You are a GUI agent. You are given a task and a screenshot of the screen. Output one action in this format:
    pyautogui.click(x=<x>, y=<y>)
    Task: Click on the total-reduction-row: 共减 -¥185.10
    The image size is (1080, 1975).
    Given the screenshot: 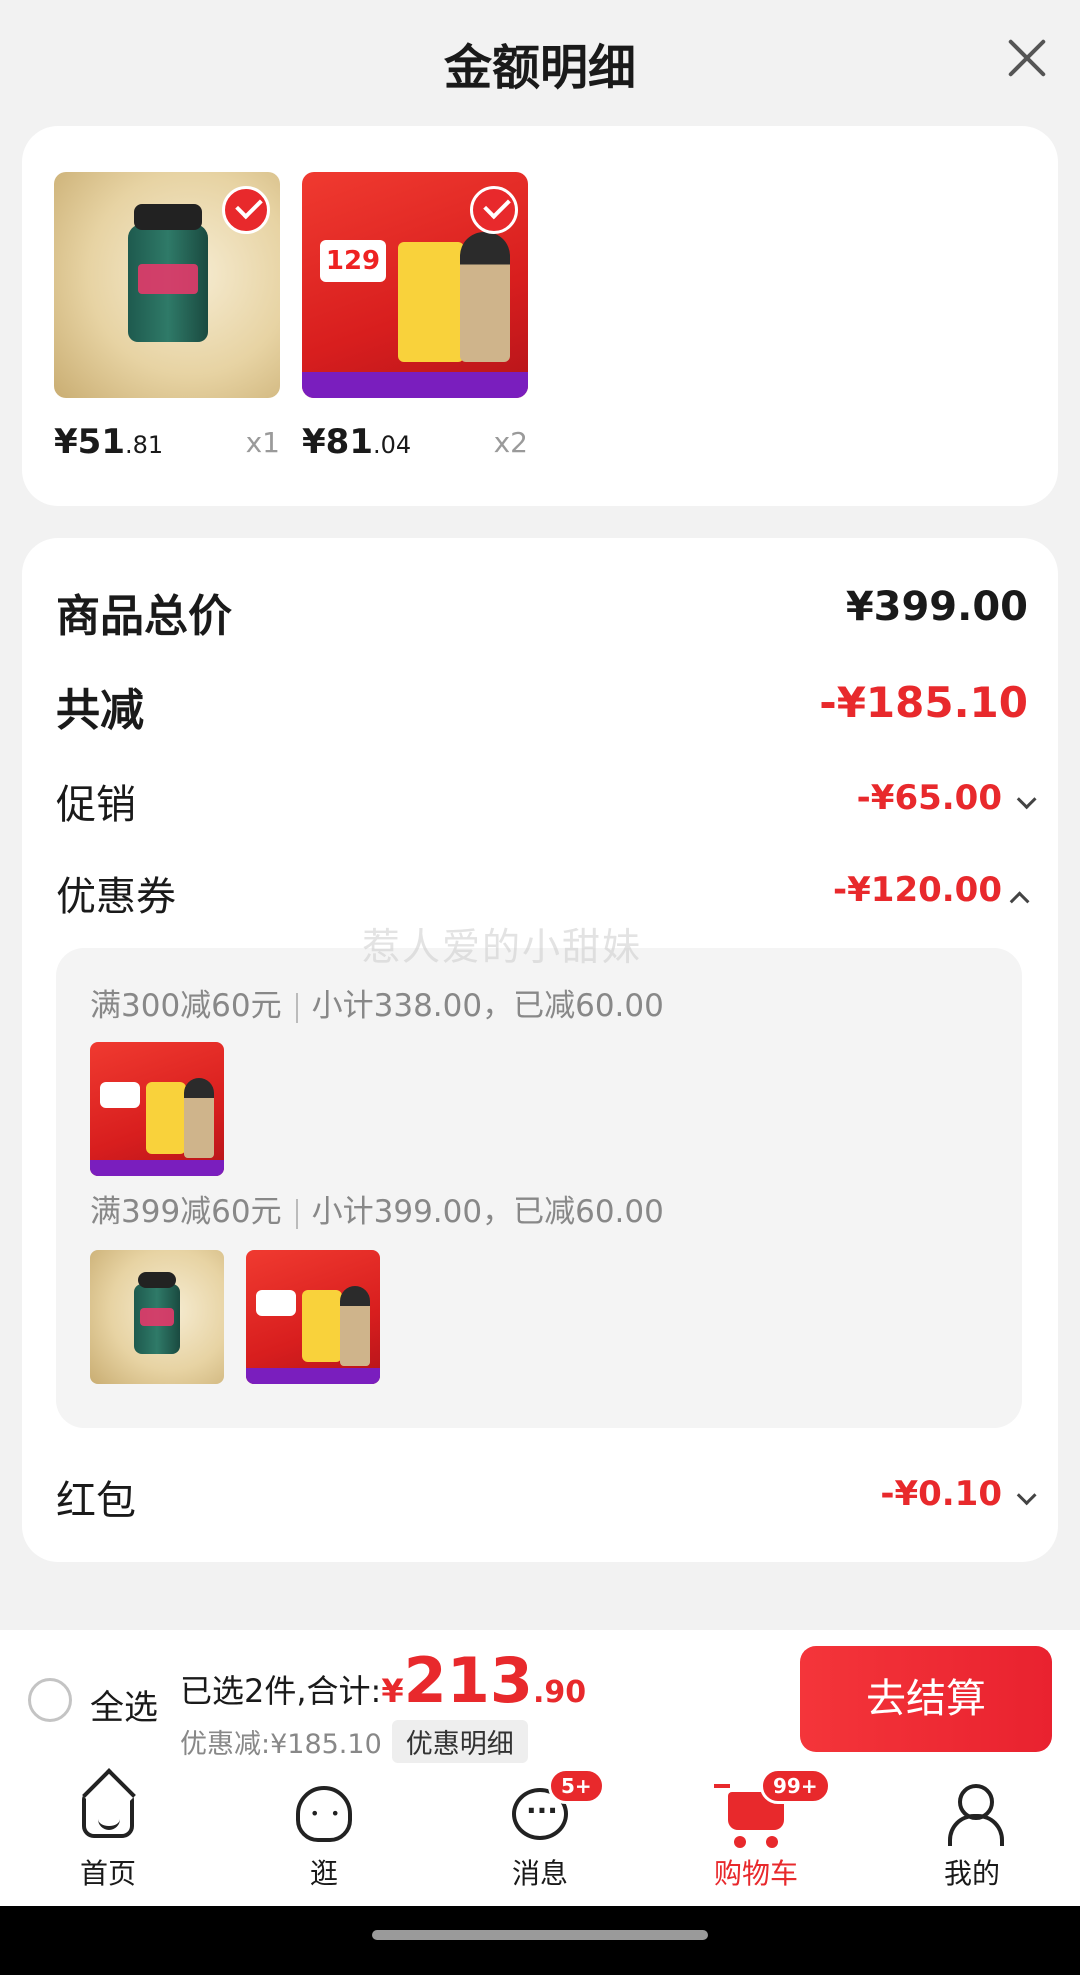 What is the action you would take?
    pyautogui.click(x=542, y=705)
    